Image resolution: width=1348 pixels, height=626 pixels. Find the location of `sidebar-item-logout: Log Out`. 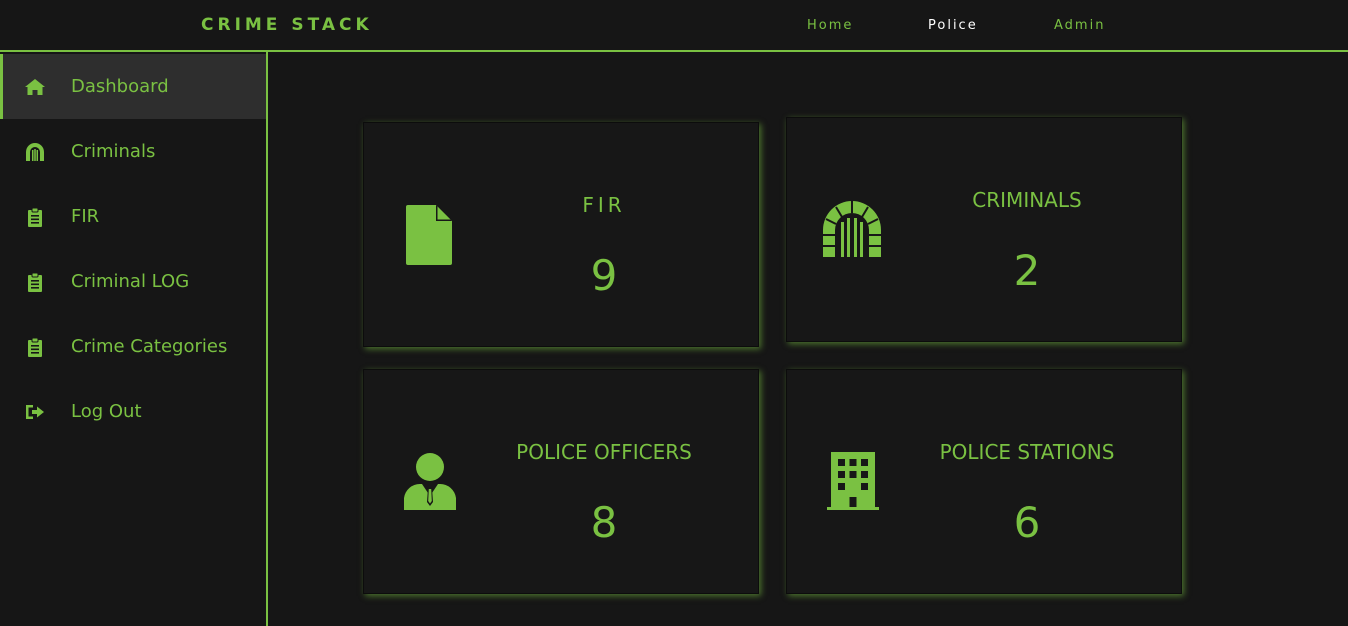

sidebar-item-logout: Log Out is located at coordinates (133, 411).